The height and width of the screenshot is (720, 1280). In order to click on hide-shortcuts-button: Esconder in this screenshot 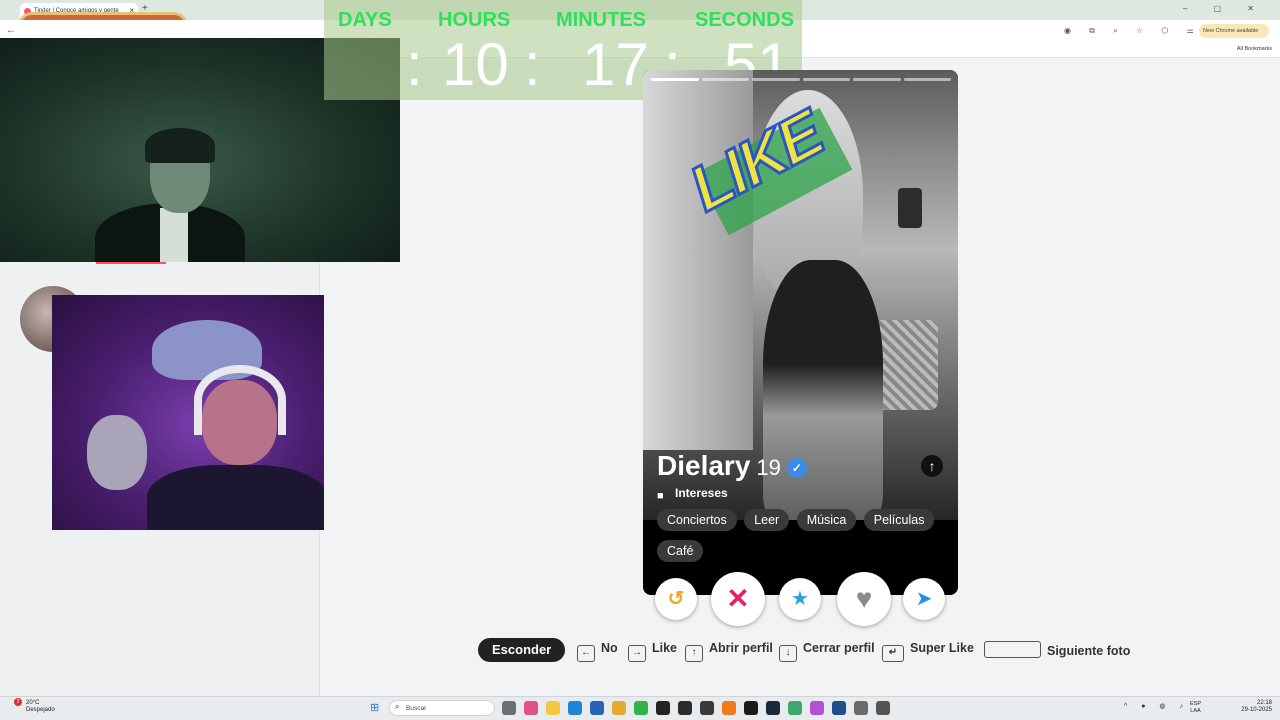, I will do `click(522, 650)`.